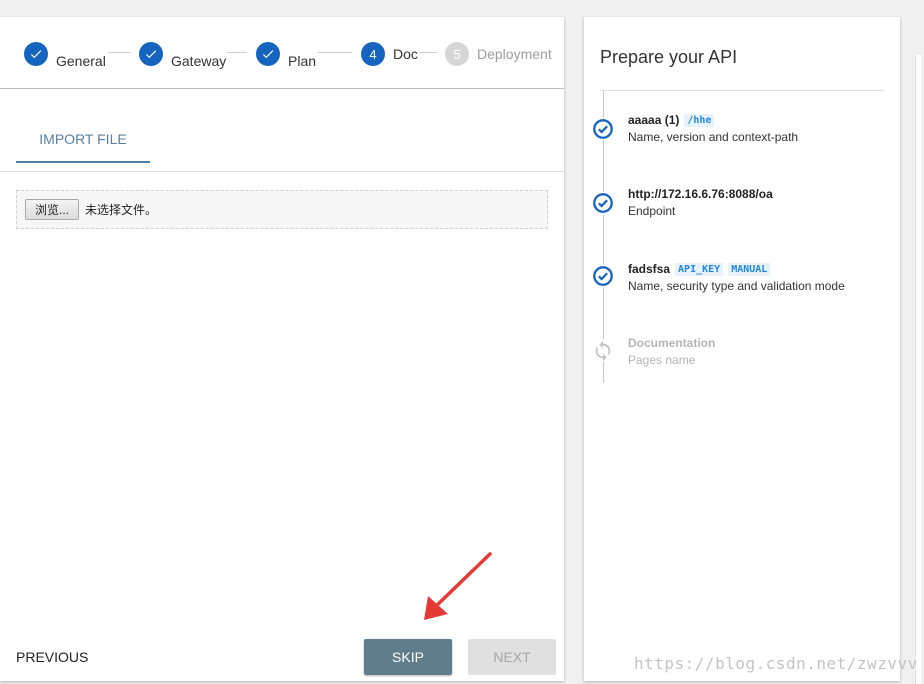  What do you see at coordinates (736, 286) in the screenshot?
I see `summary-item-subtitle: Name, security type and validation mode` at bounding box center [736, 286].